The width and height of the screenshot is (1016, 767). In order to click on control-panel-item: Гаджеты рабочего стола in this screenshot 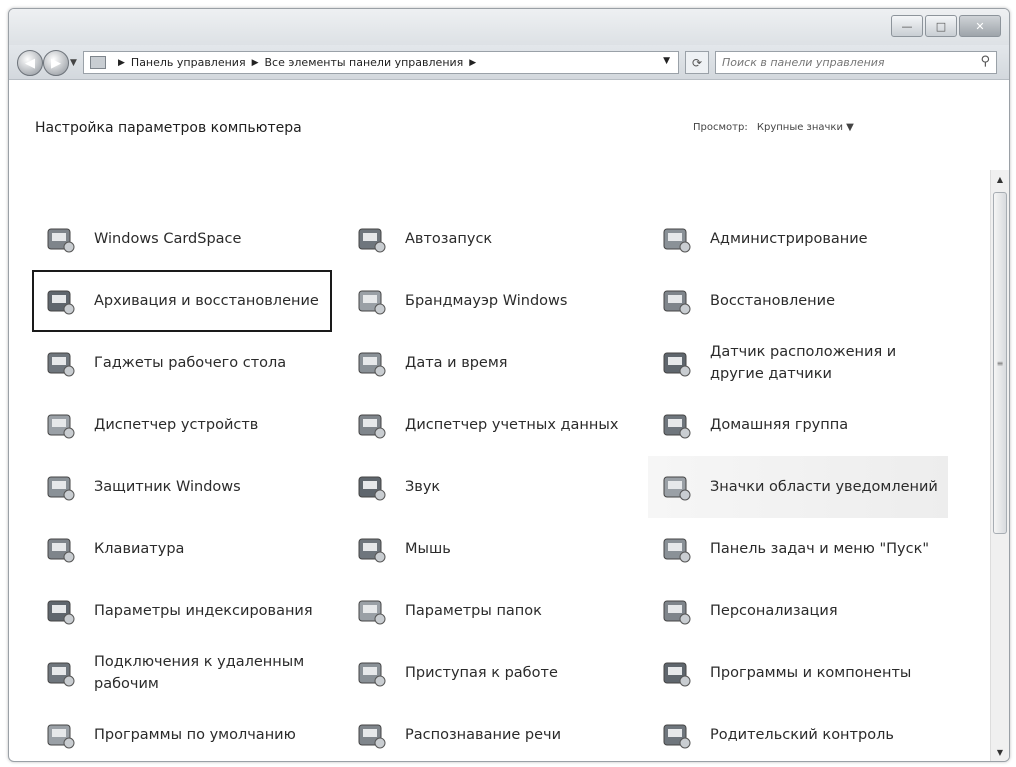, I will do `click(182, 363)`.